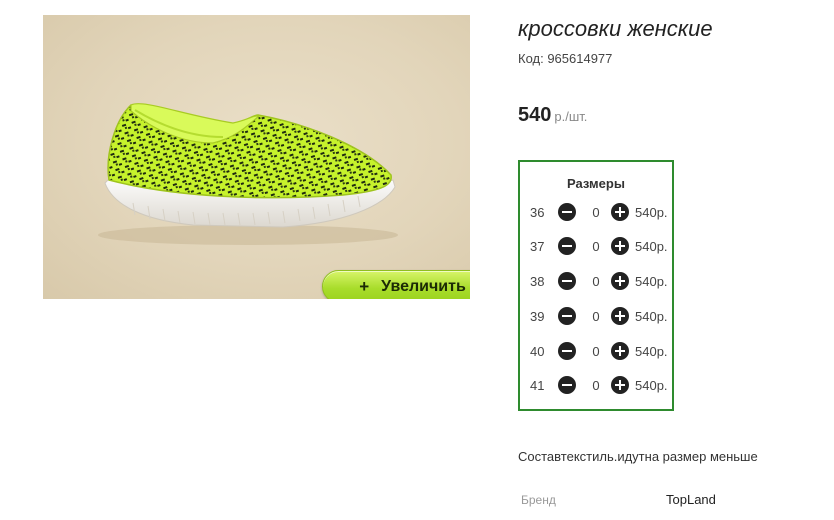 This screenshot has width=834, height=520. I want to click on shoe-illustration, so click(248, 174).